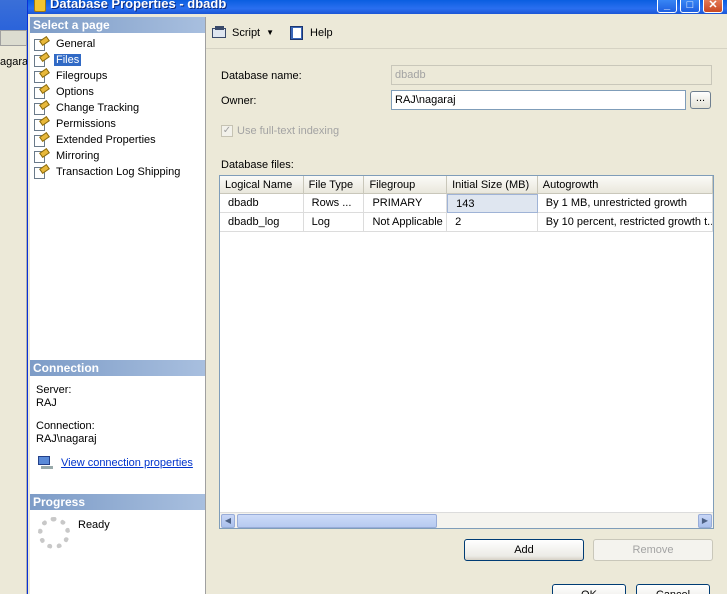  I want to click on page-item-options: Options, so click(117, 91).